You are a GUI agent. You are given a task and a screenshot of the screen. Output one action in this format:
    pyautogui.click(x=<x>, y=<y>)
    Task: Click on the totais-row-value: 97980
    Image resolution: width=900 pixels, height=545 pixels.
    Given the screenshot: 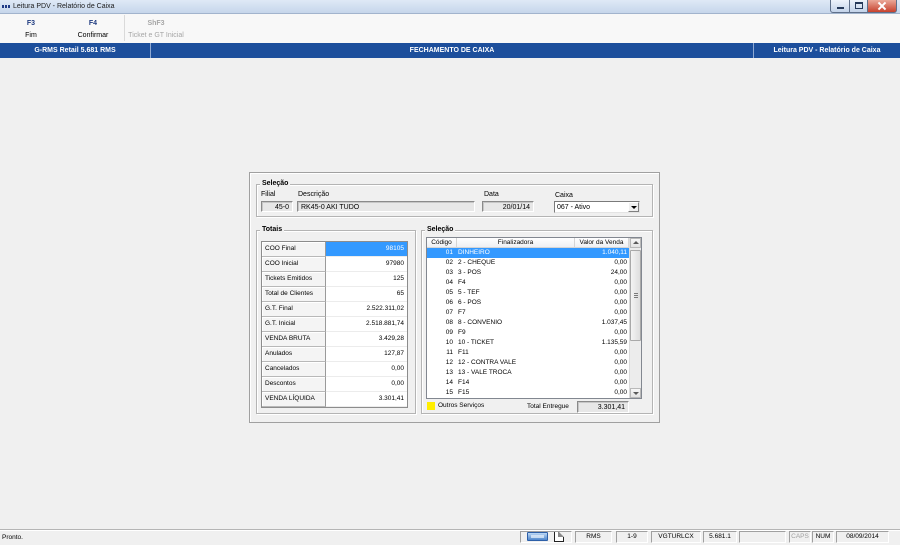 What is the action you would take?
    pyautogui.click(x=366, y=264)
    